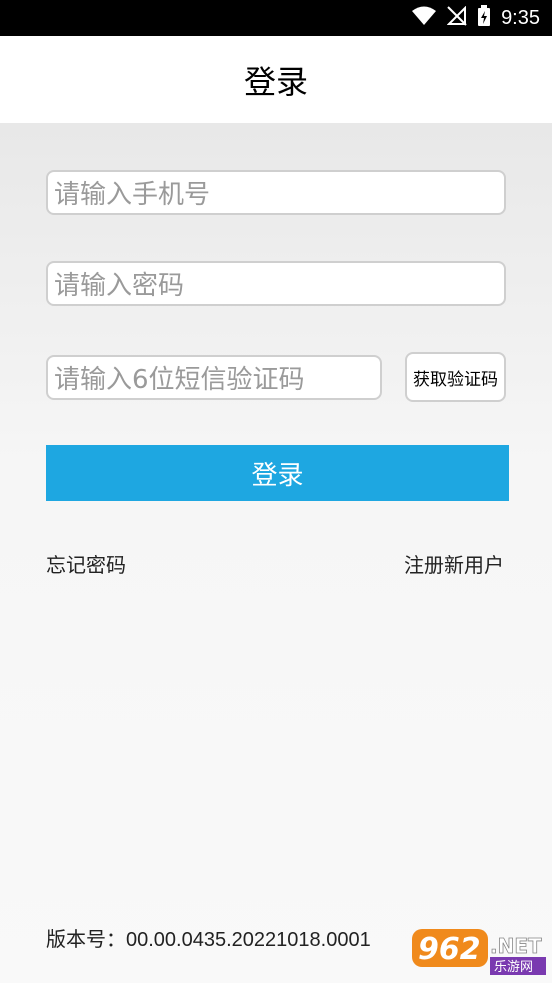 The image size is (552, 983). What do you see at coordinates (277, 473) in the screenshot?
I see `login-button: 登录` at bounding box center [277, 473].